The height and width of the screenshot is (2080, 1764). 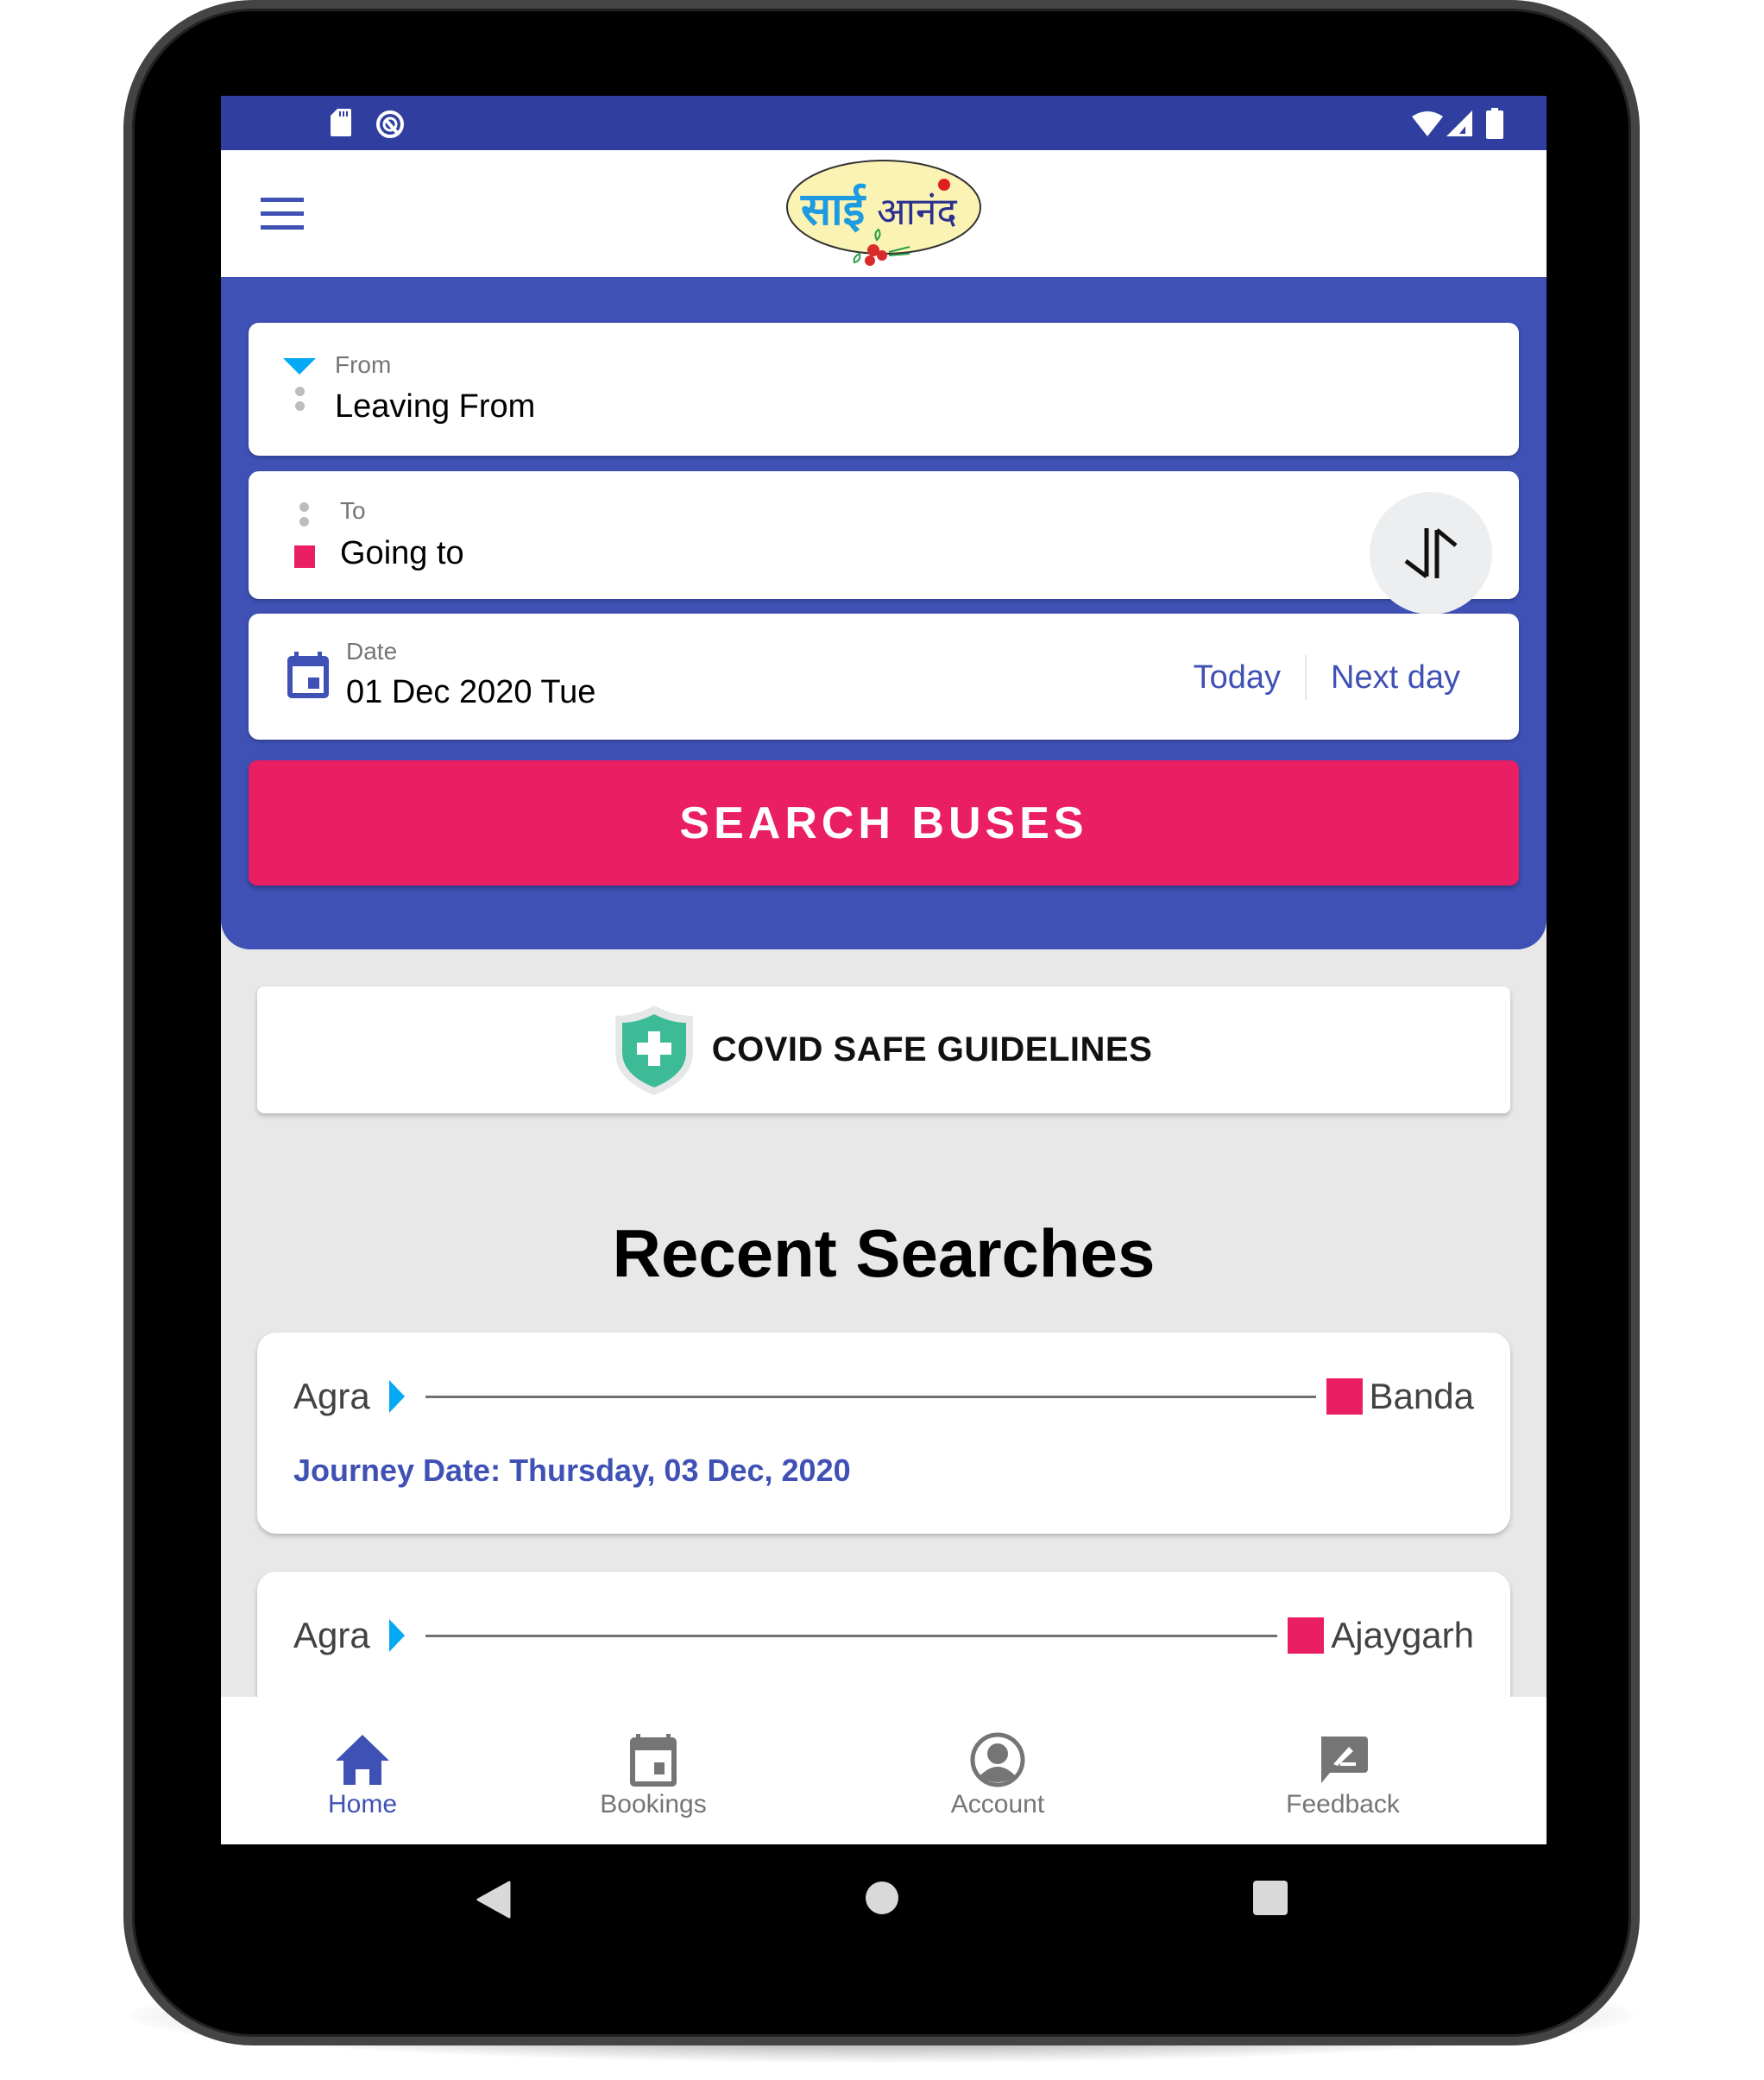 What do you see at coordinates (833, 210) in the screenshot?
I see `logo-text-sai: साई` at bounding box center [833, 210].